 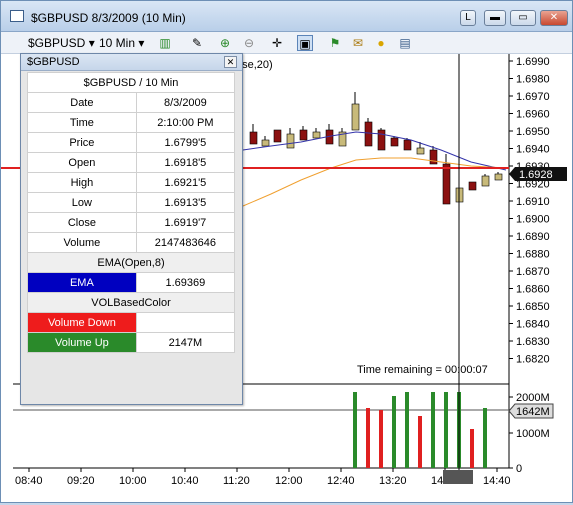 What do you see at coordinates (381, 43) in the screenshot?
I see `currency-icon: ●` at bounding box center [381, 43].